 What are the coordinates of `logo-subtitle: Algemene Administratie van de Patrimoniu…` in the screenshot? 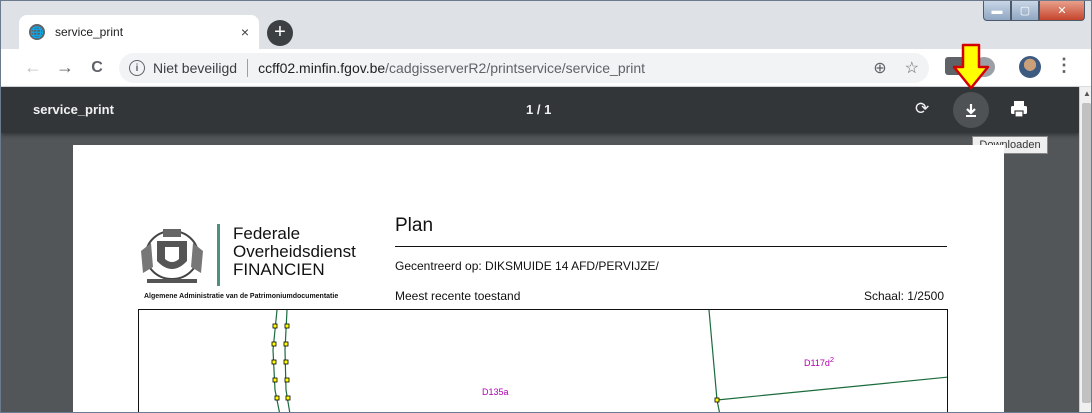 It's located at (241, 296).